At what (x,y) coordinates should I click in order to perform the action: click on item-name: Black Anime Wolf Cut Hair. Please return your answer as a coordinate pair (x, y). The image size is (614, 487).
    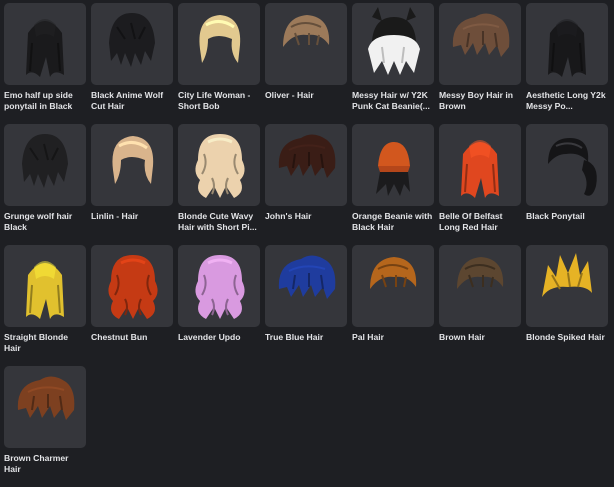
    Looking at the image, I should click on (132, 101).